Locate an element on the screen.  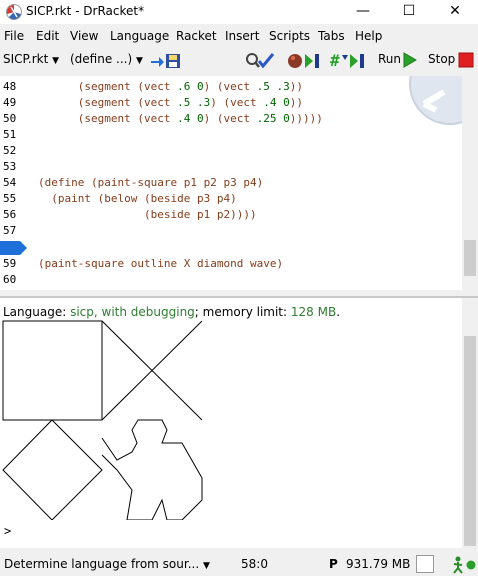
check-syntax-button is located at coordinates (260, 61).